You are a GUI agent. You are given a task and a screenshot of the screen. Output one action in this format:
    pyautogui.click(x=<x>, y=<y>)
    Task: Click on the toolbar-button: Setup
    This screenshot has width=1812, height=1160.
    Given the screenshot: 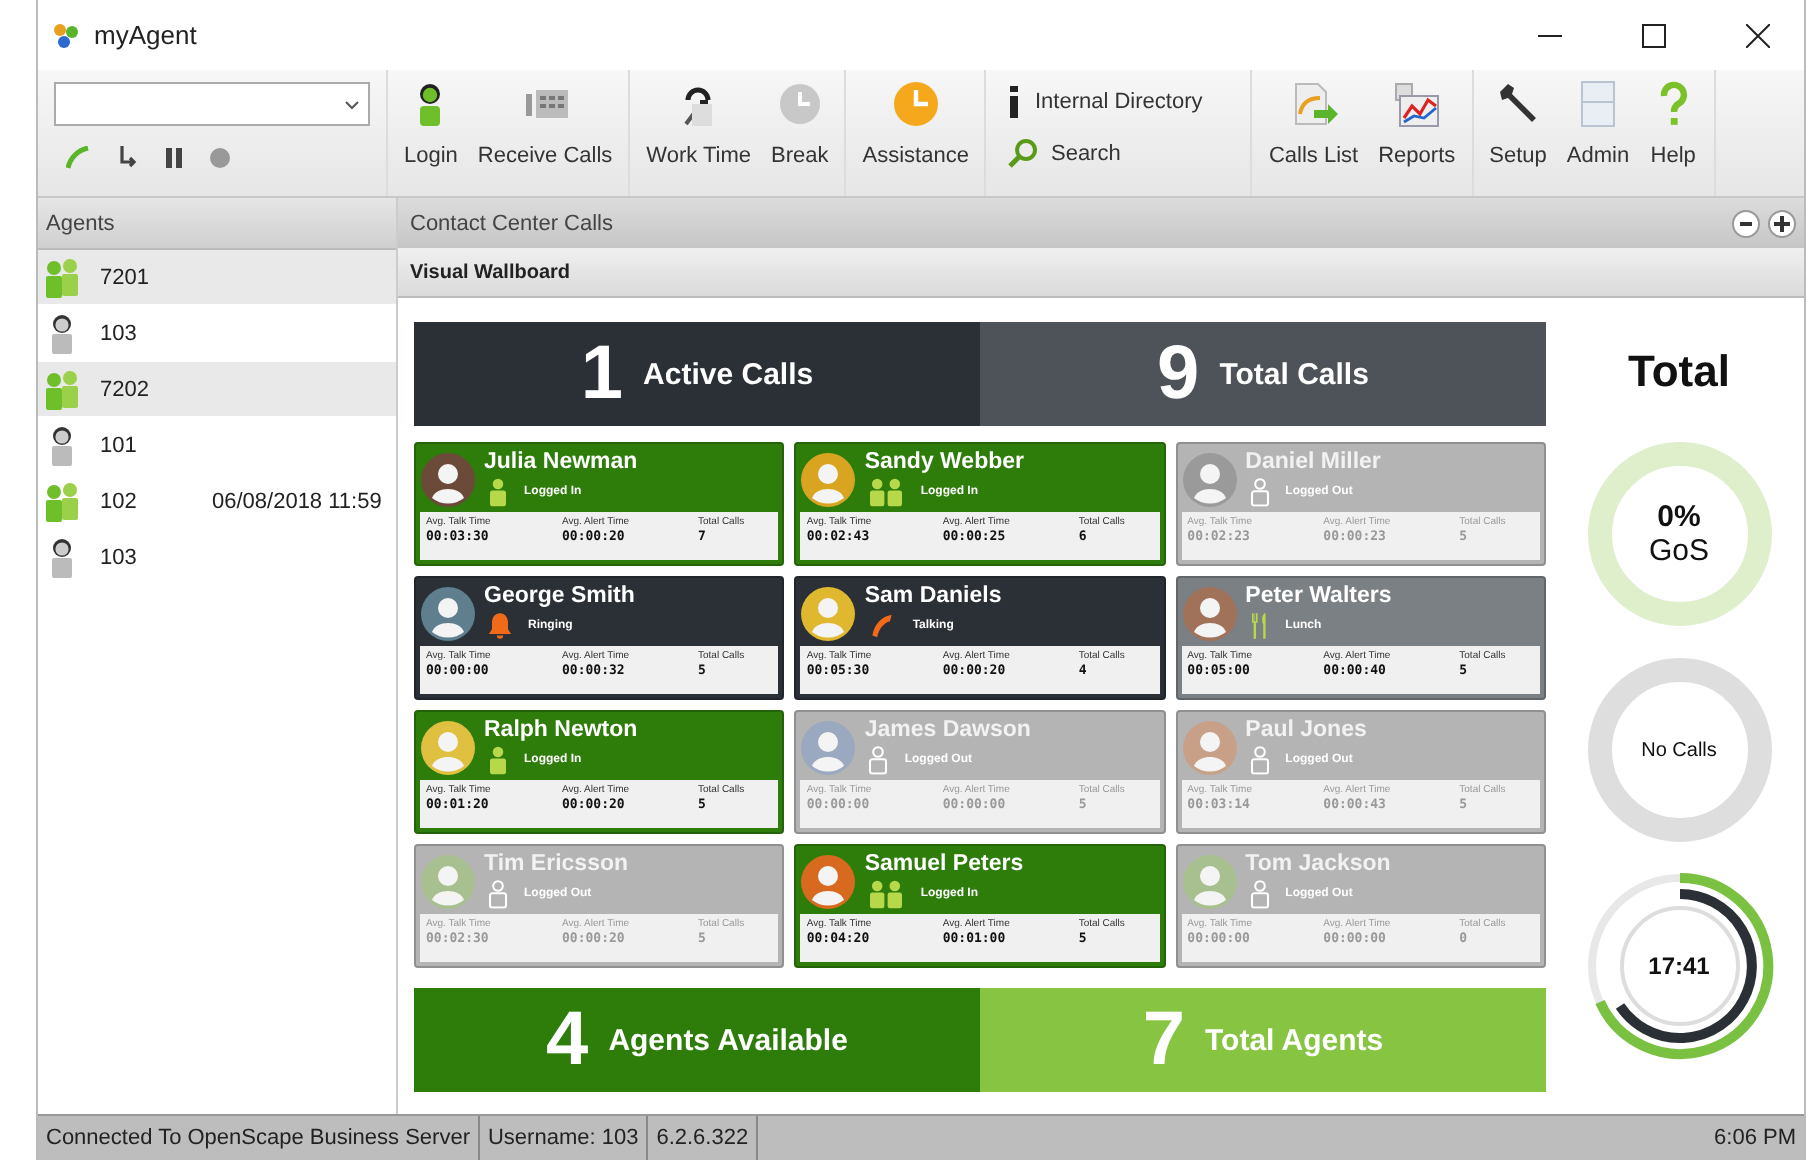 What is the action you would take?
    pyautogui.click(x=1518, y=124)
    